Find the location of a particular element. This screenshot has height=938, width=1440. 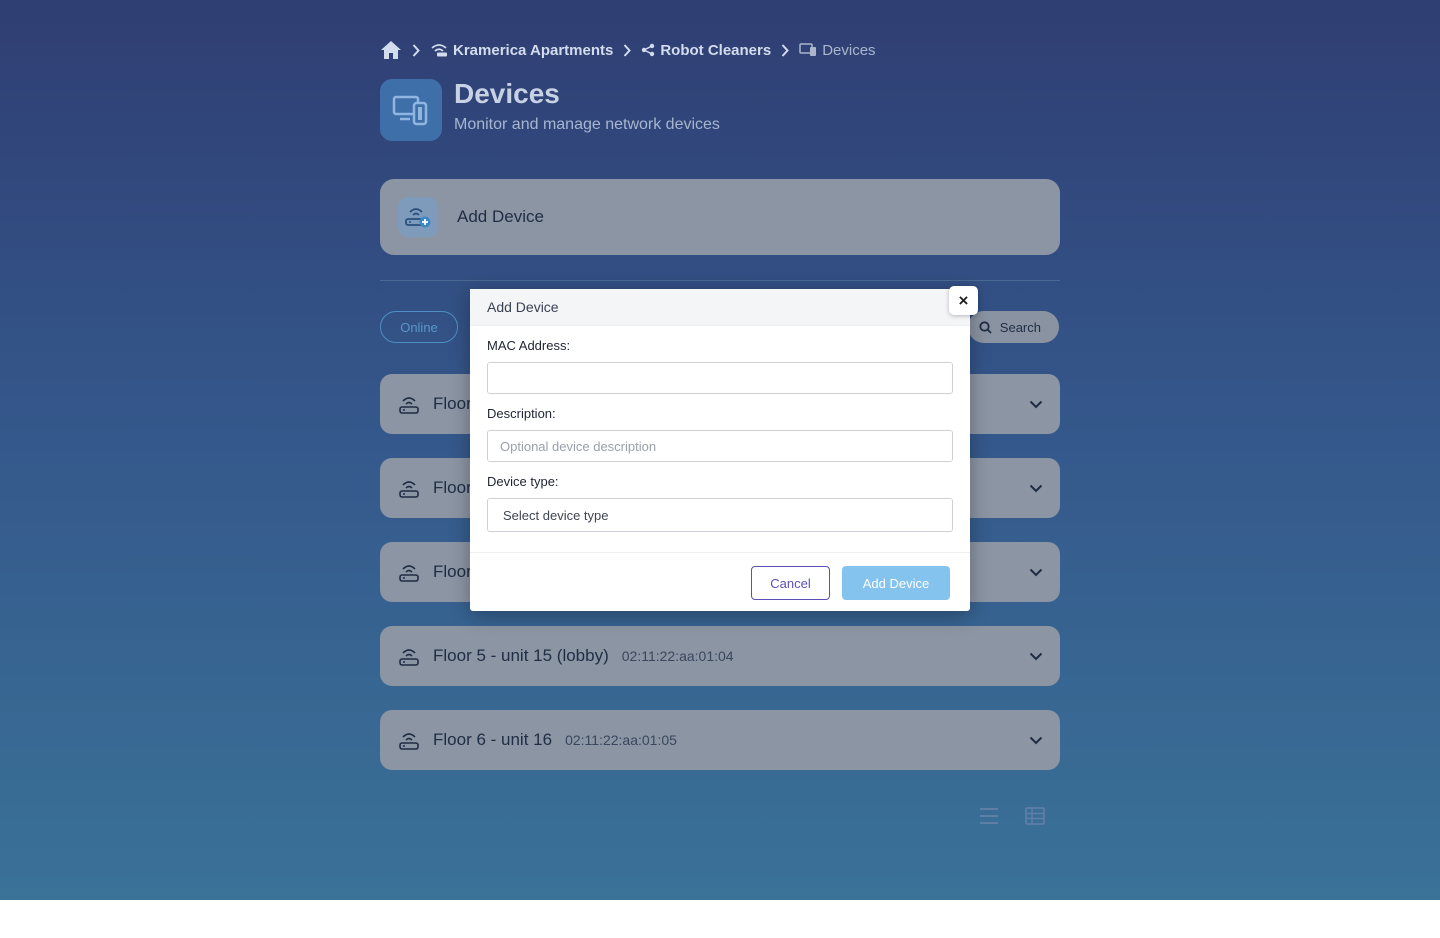

search-icon is located at coordinates (985, 327).